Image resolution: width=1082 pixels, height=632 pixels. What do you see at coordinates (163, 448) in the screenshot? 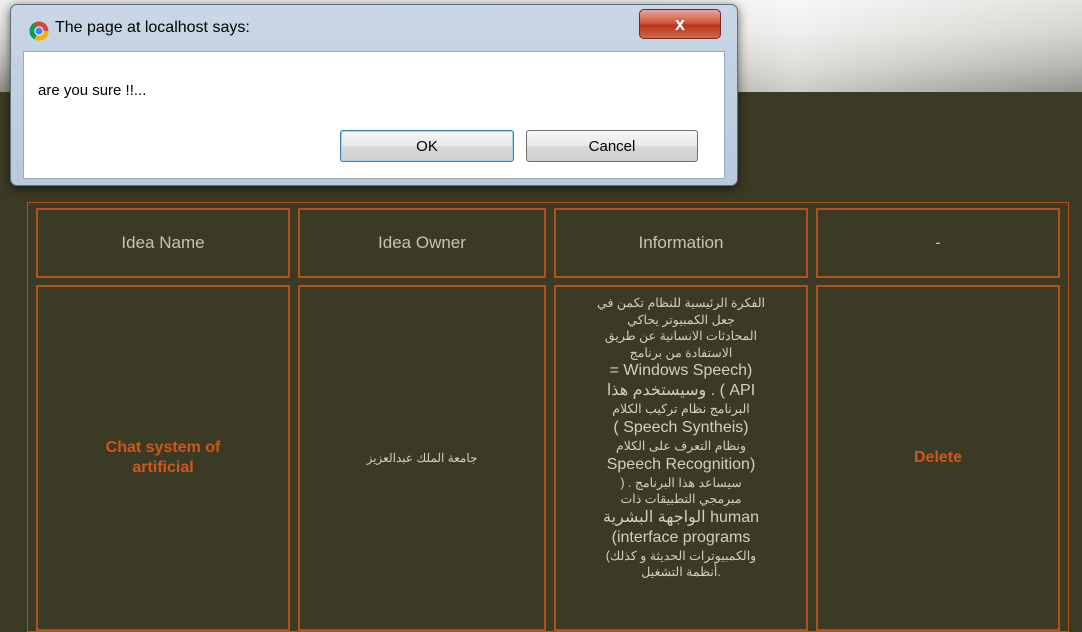
I see `idea-name-line1: Chat system of` at bounding box center [163, 448].